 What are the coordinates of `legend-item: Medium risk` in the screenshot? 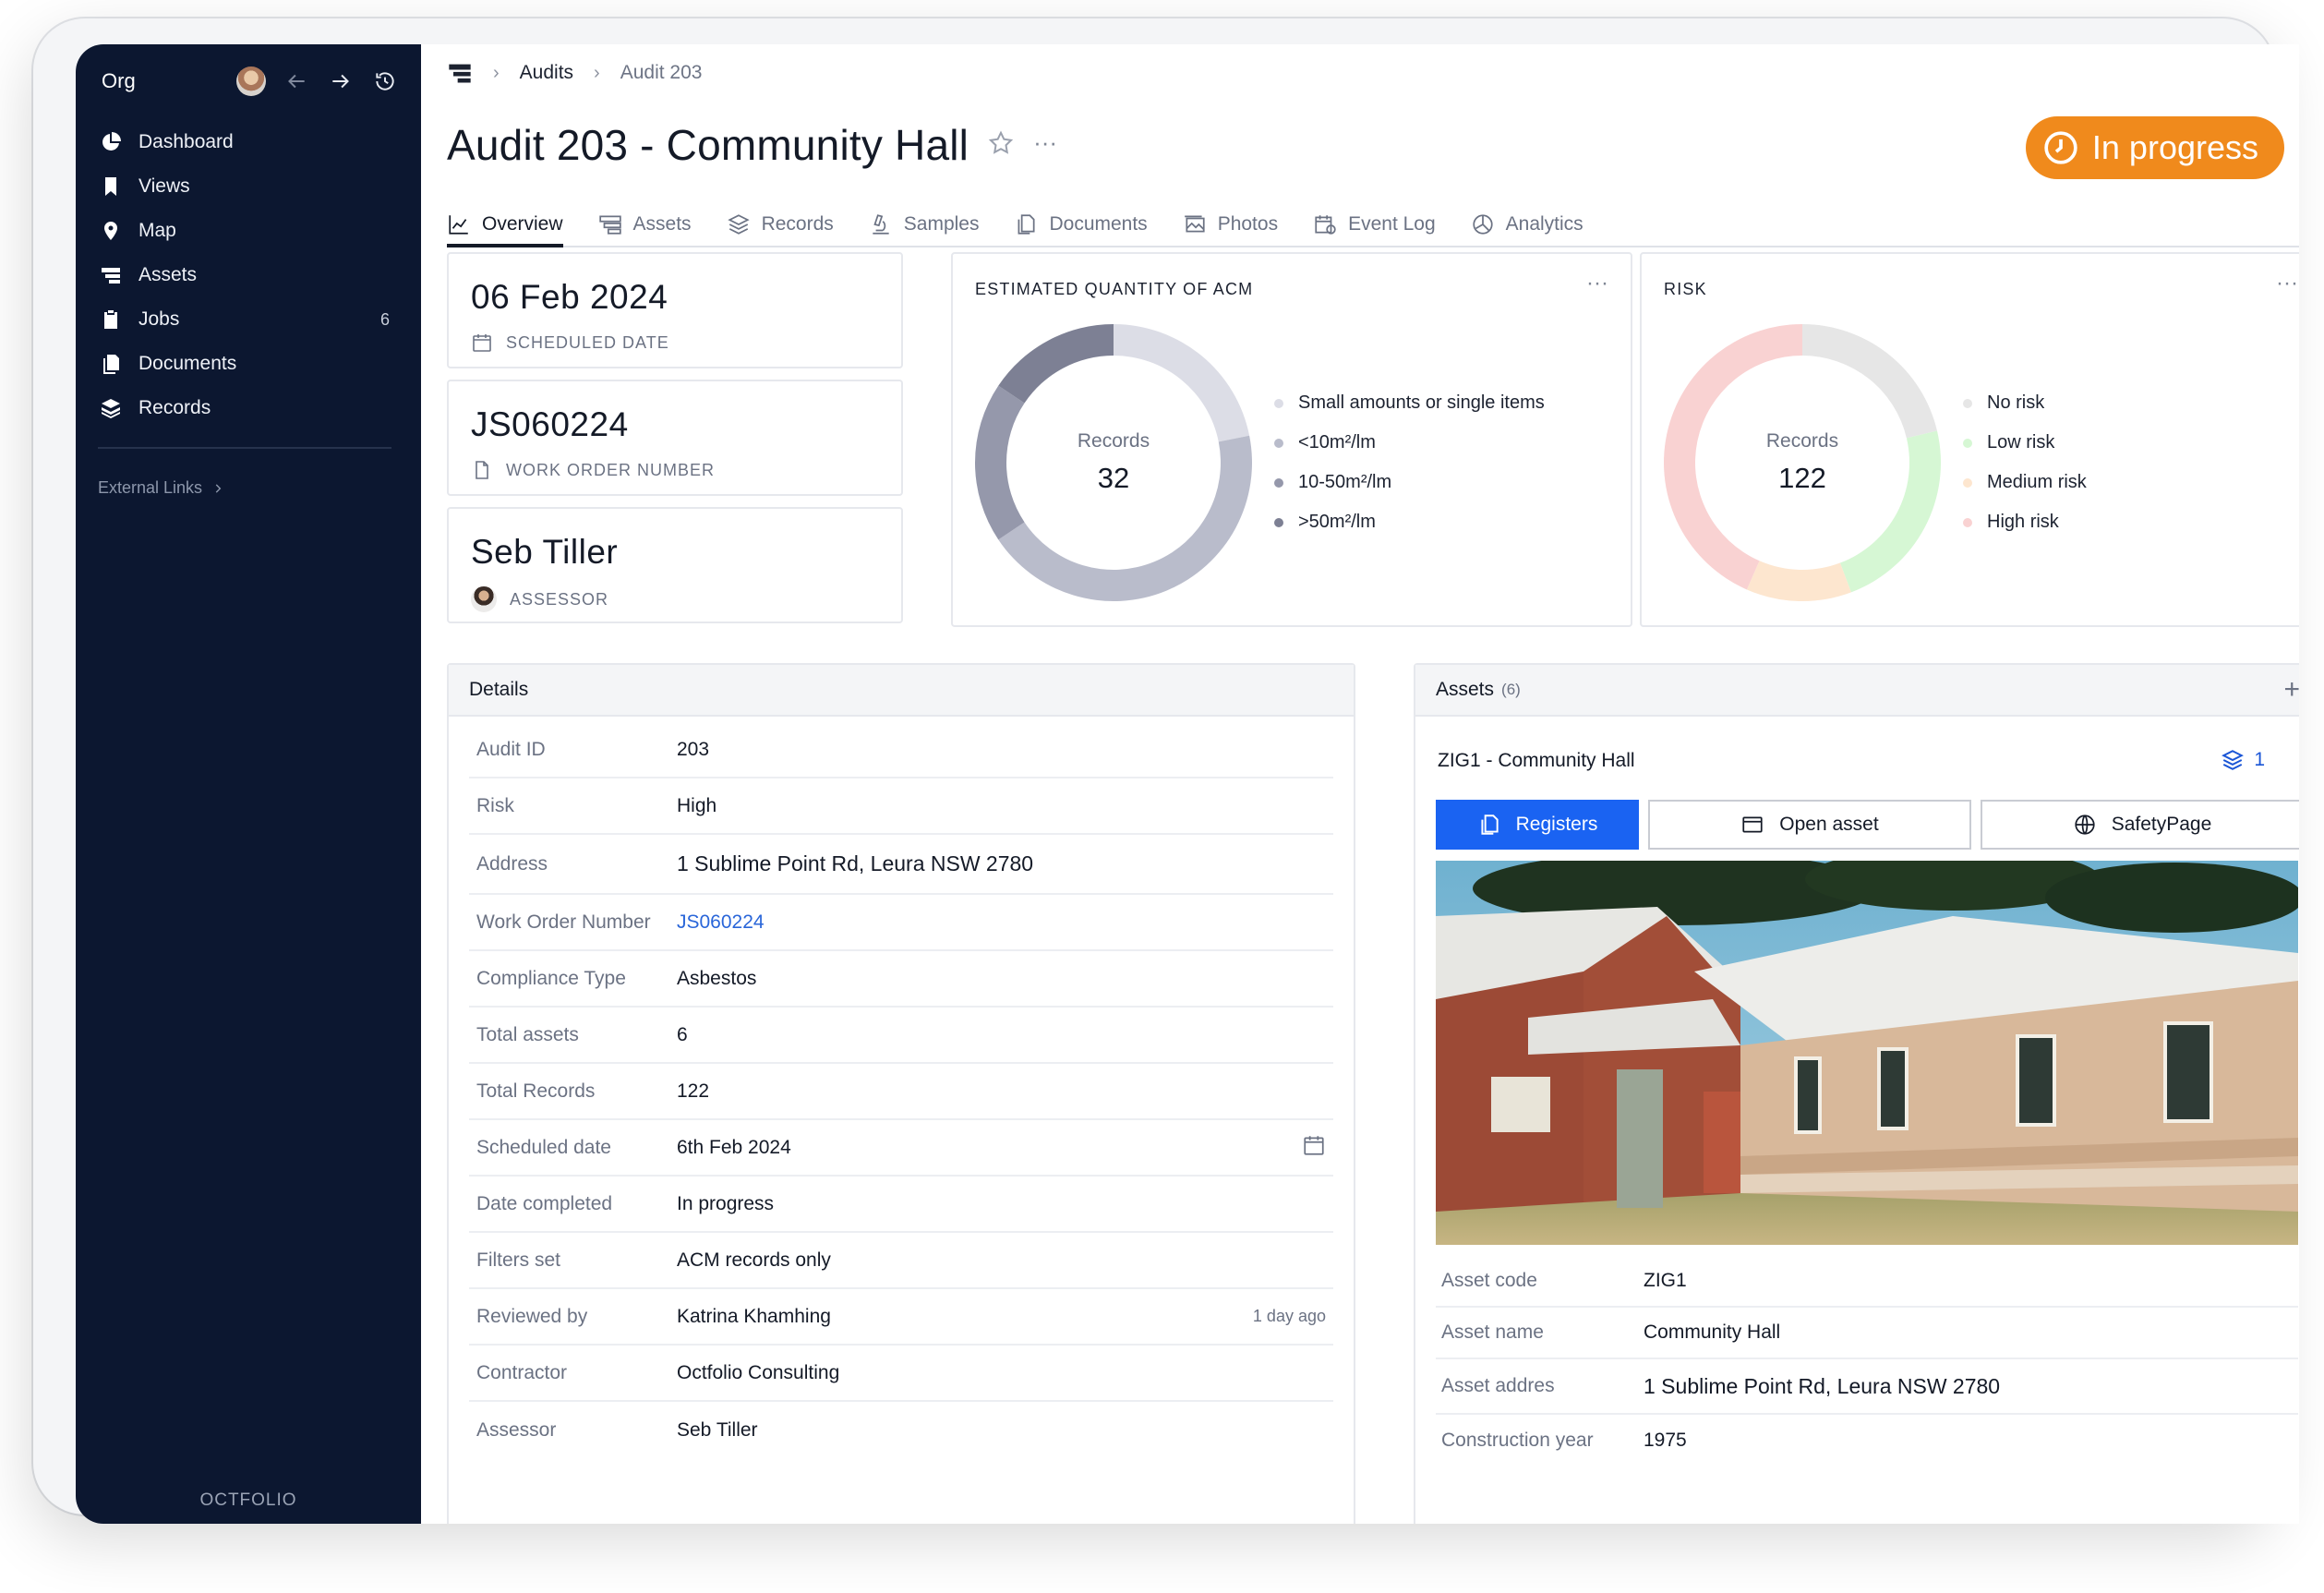 It's located at (2025, 482).